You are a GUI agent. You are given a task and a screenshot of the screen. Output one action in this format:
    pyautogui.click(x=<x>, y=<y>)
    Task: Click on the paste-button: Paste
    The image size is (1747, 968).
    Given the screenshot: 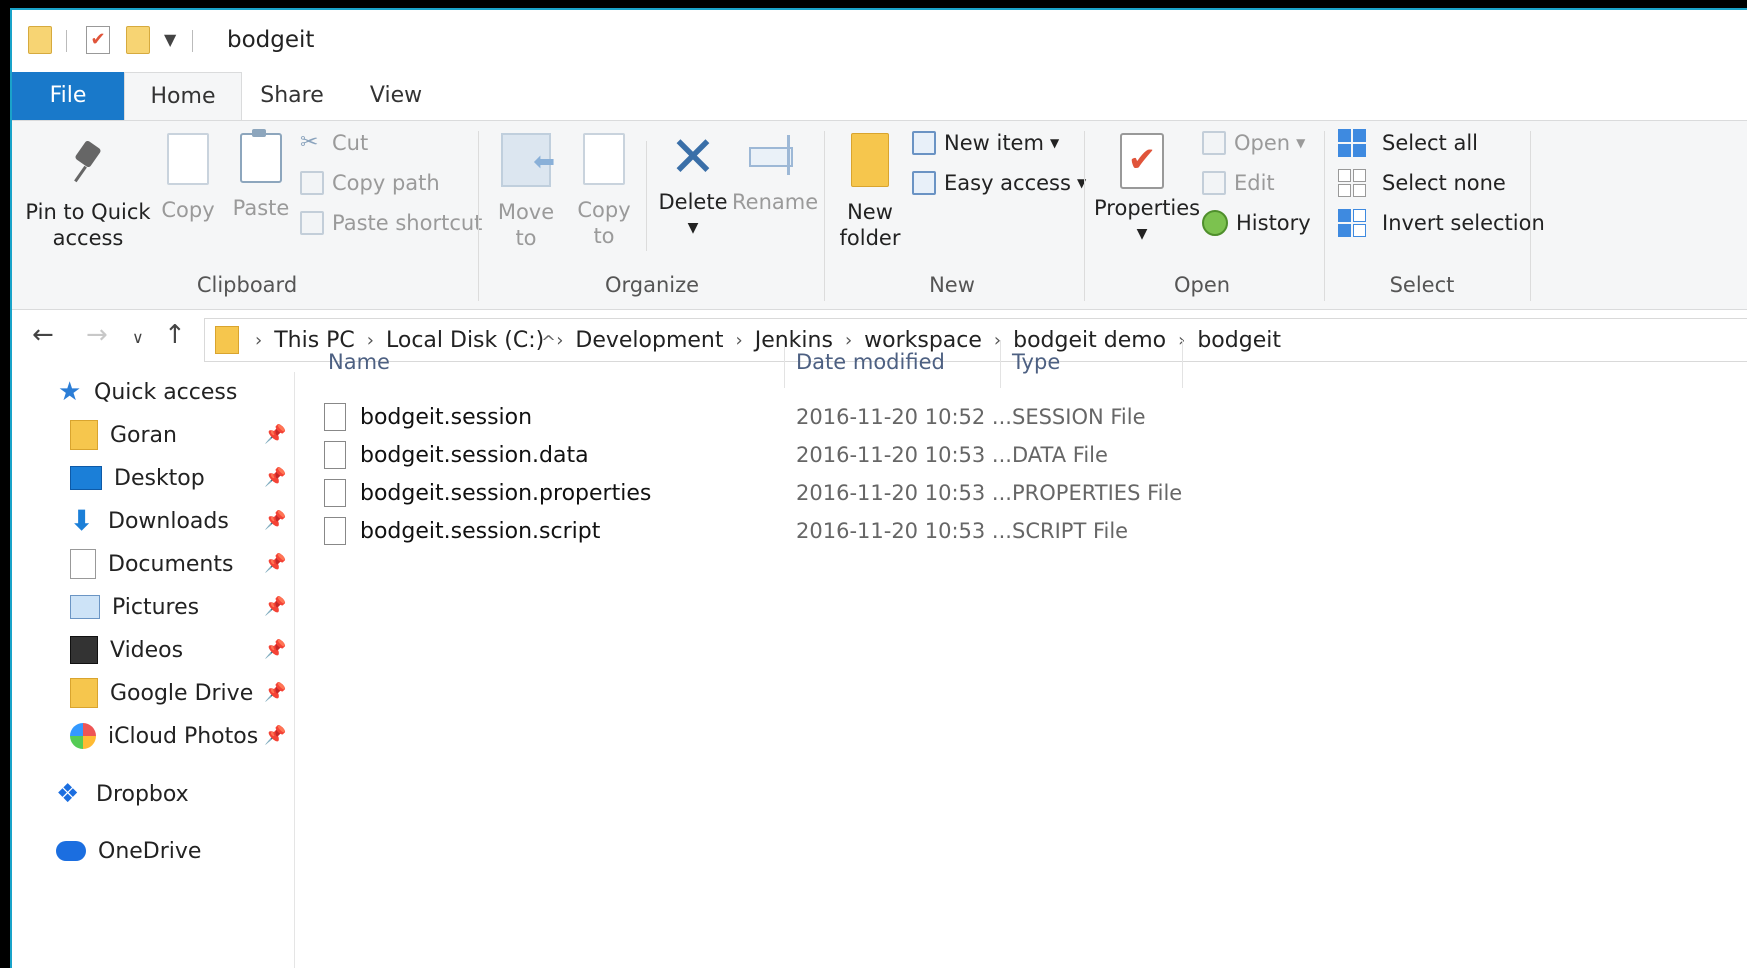 What is the action you would take?
    pyautogui.click(x=261, y=175)
    